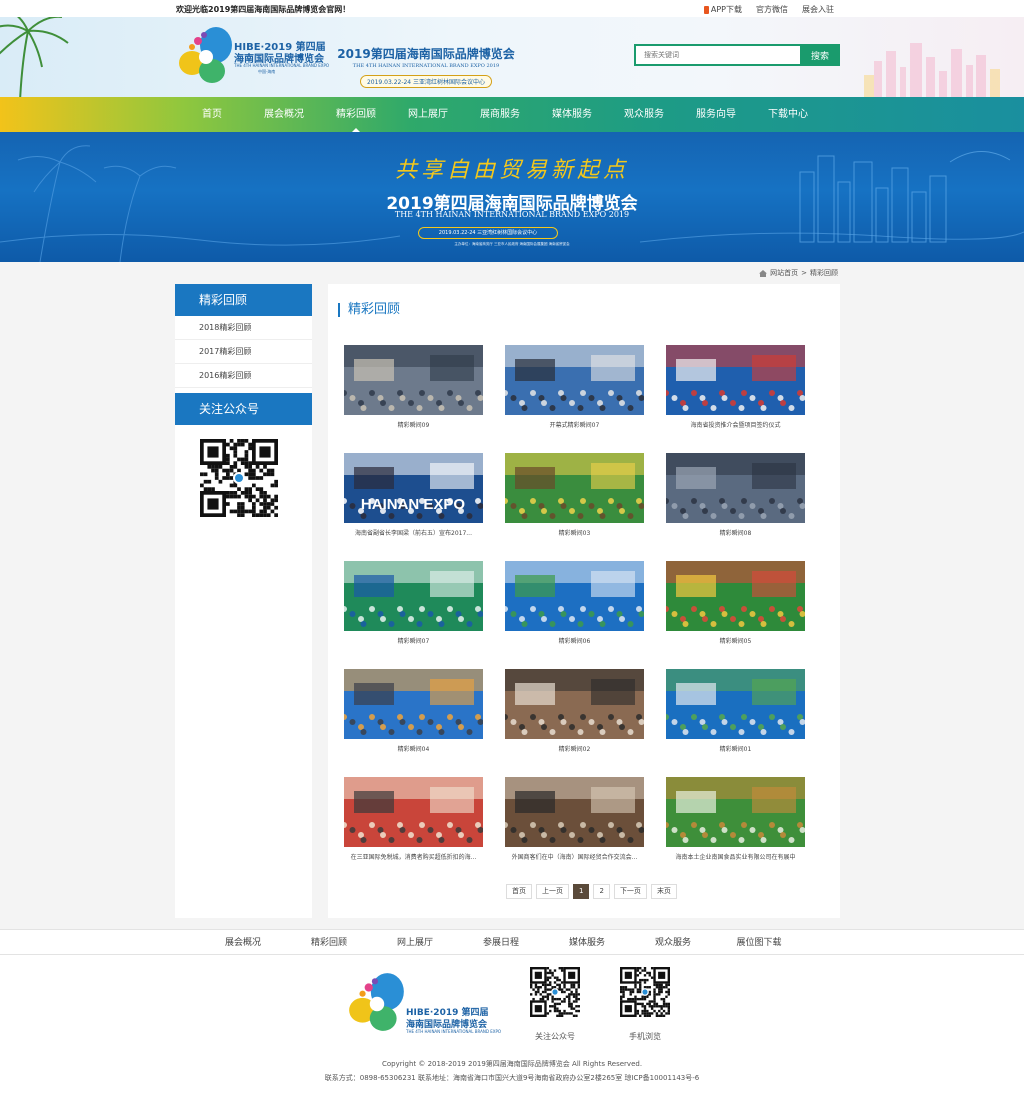 The image size is (1024, 1096). Describe the element at coordinates (519, 891) in the screenshot. I see `pager-first: 首页` at that location.